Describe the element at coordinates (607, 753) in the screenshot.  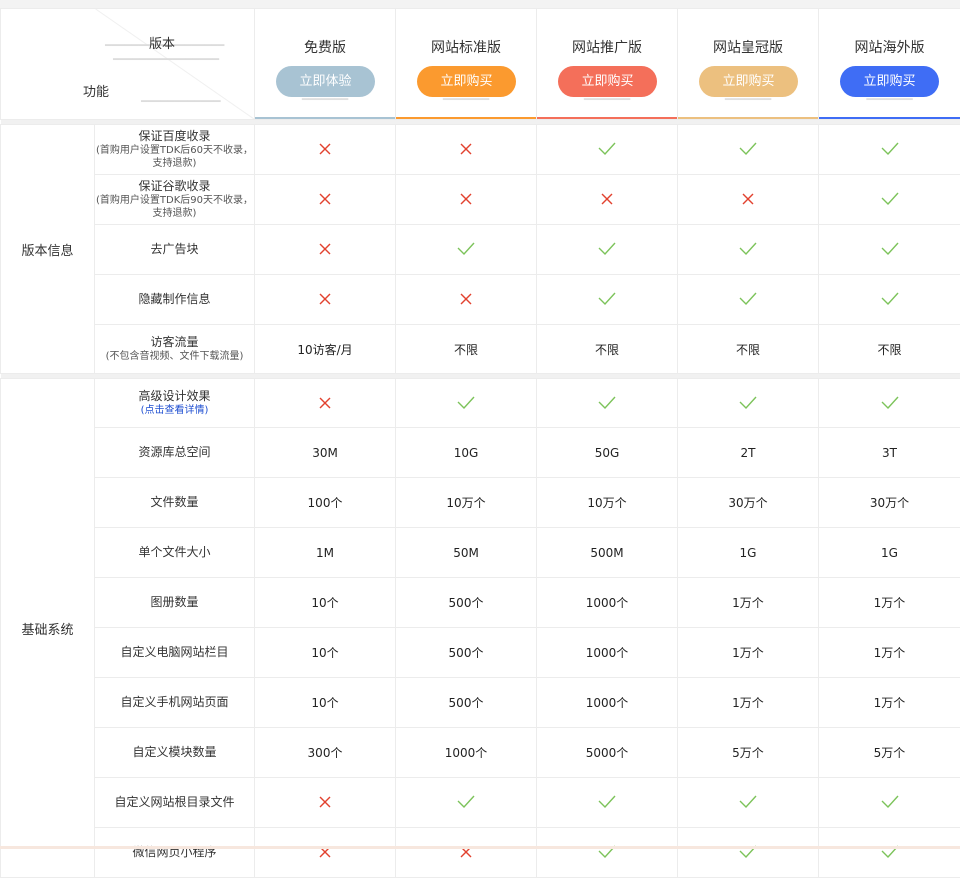
I see `value-cell: 5000个` at that location.